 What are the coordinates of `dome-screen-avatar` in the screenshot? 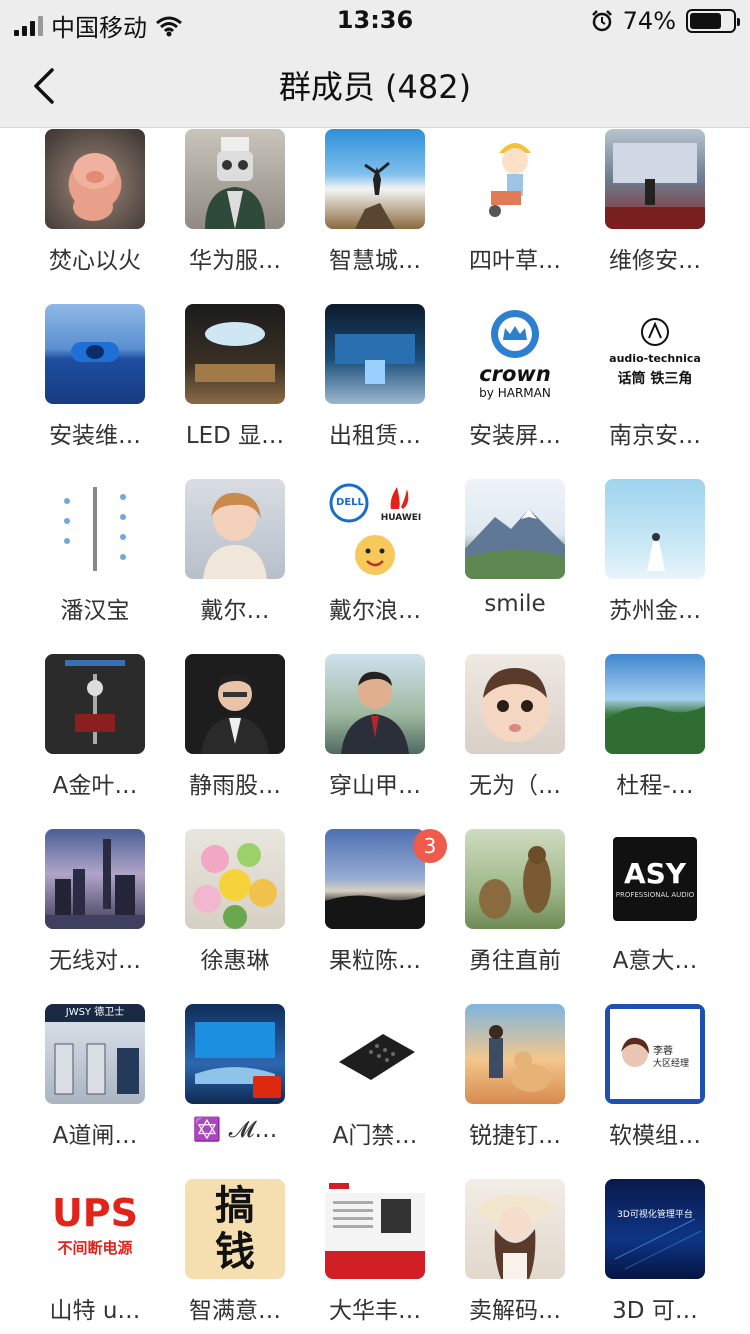 It's located at (235, 354).